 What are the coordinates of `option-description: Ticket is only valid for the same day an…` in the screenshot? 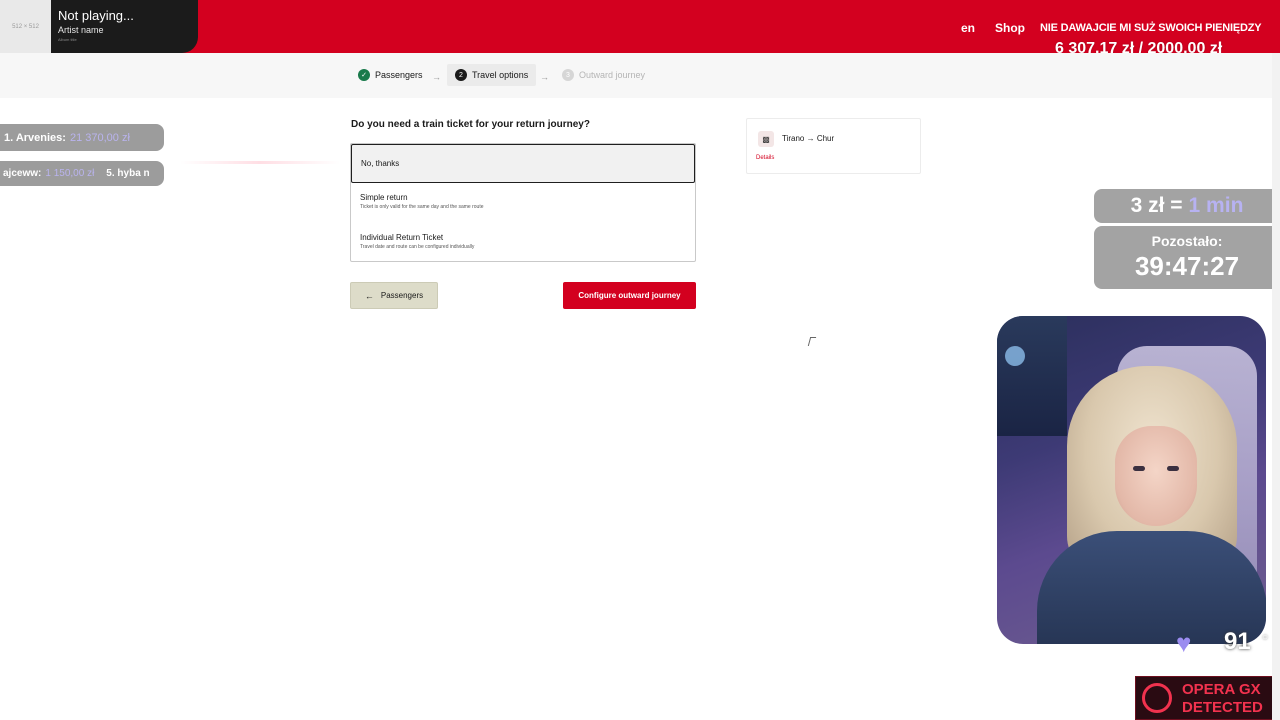 It's located at (422, 207).